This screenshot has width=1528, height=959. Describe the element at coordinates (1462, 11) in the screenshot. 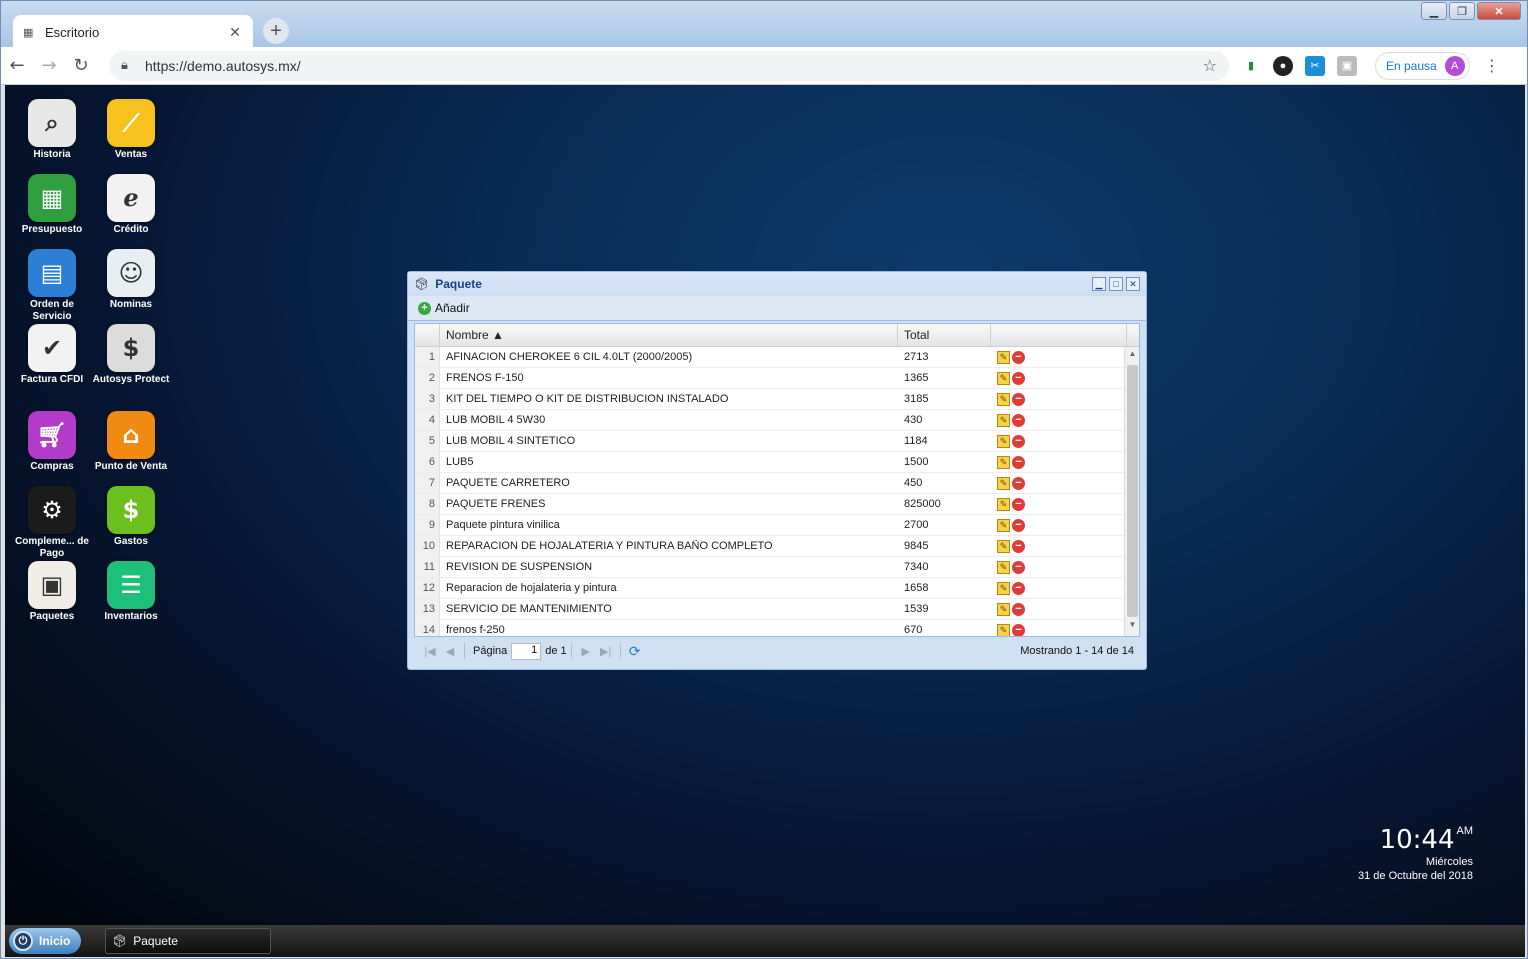

I see `maximize-button: ❐` at that location.